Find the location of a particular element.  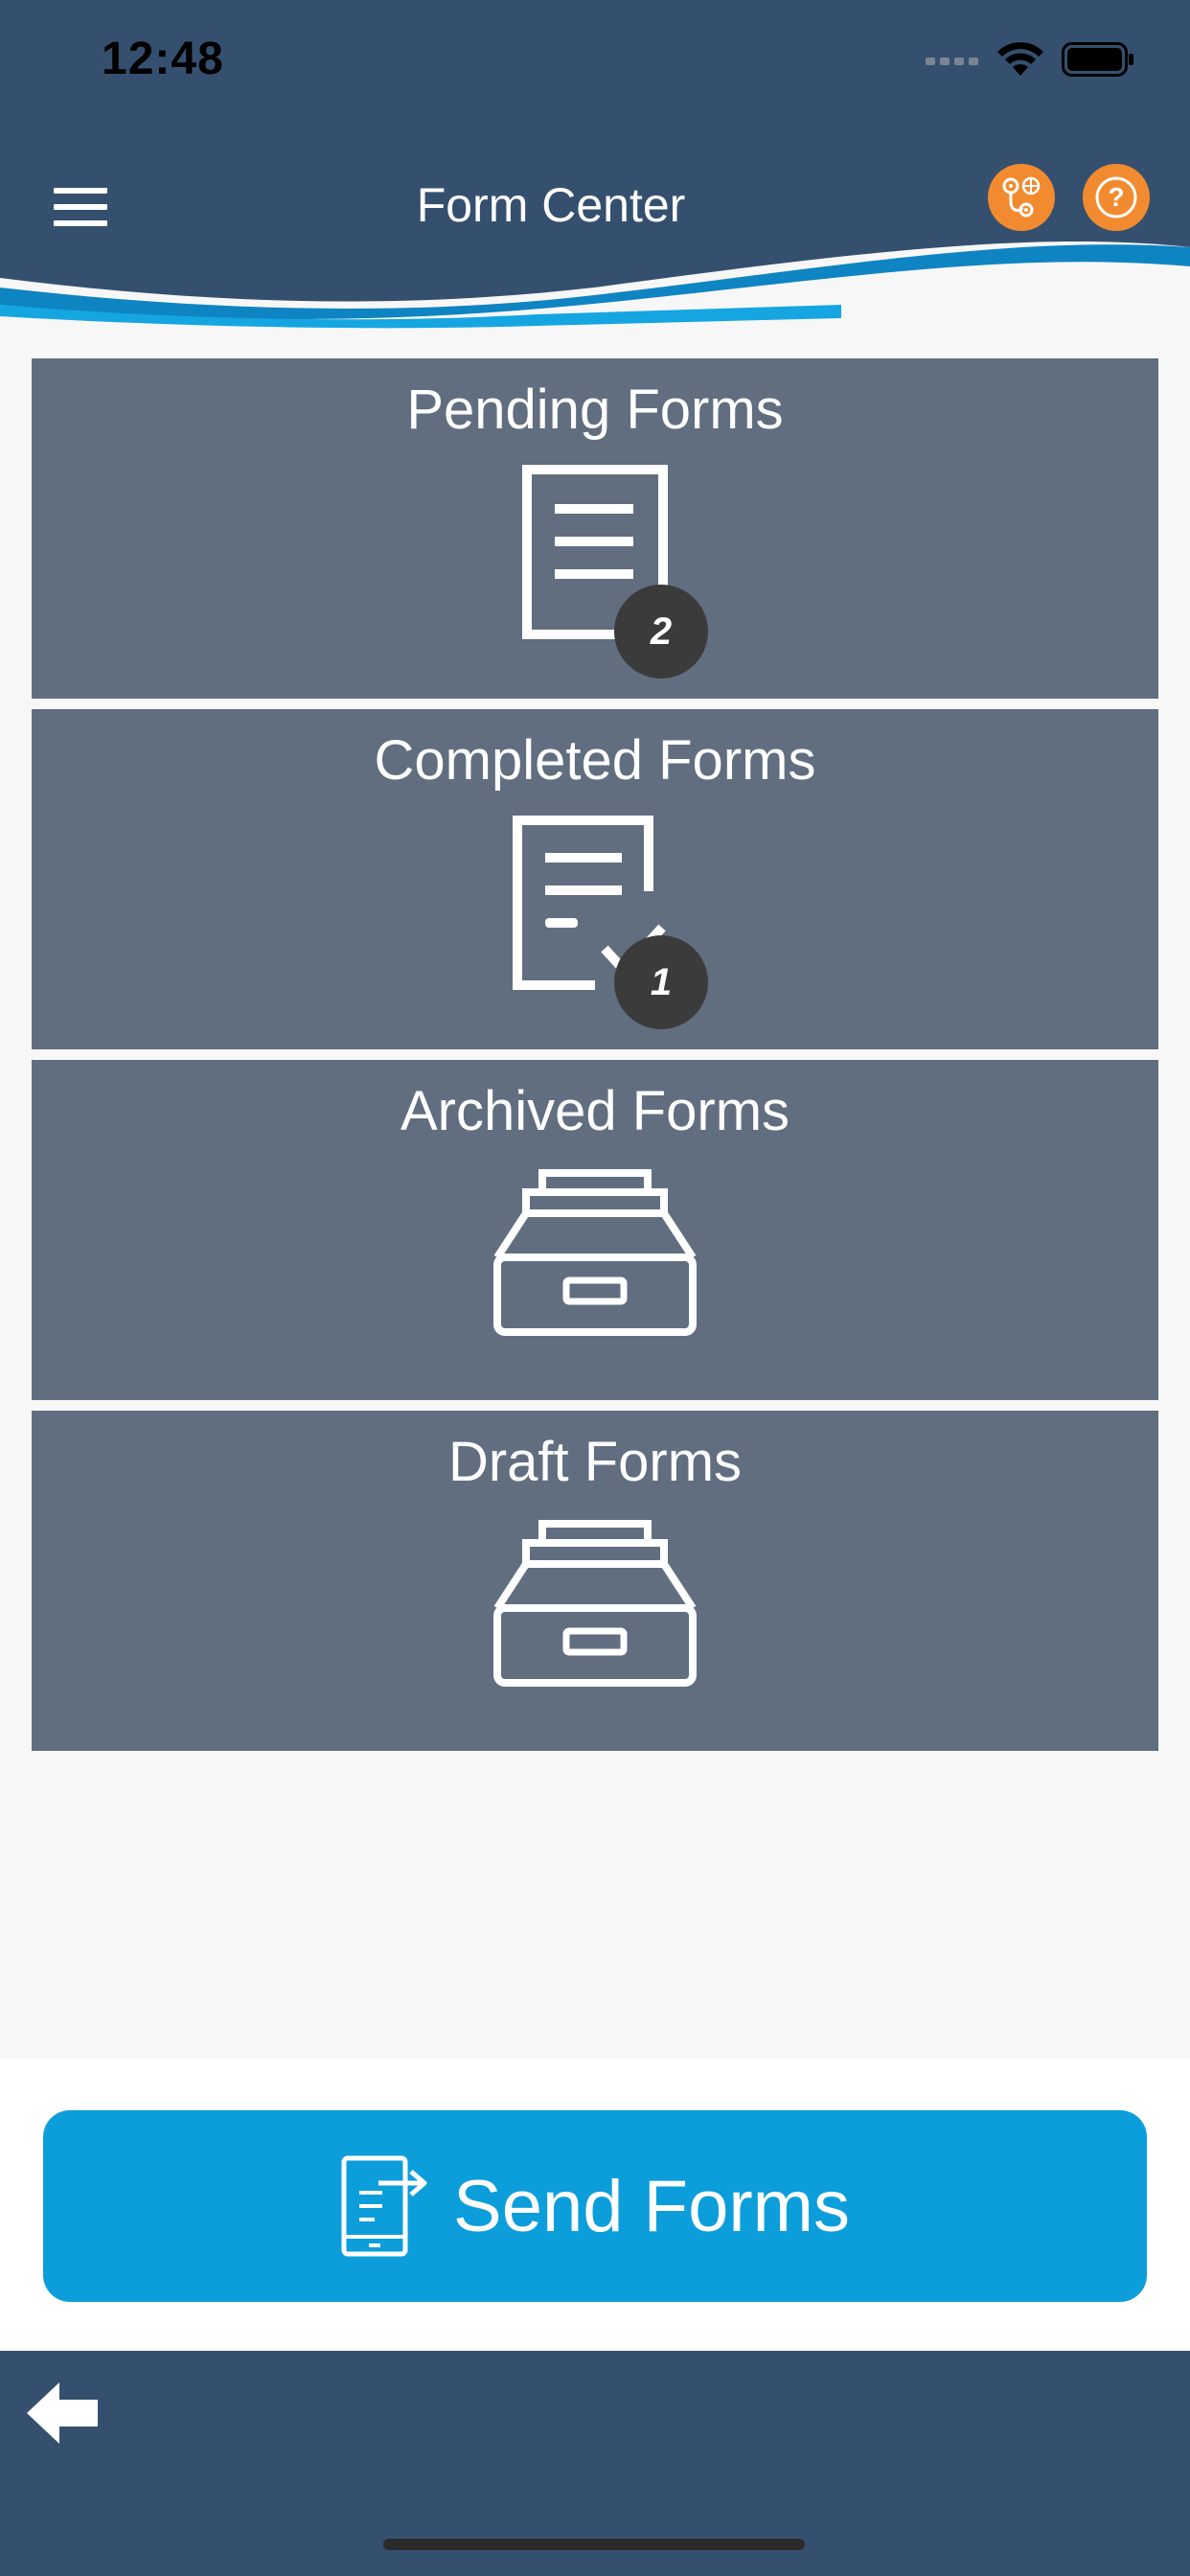

card-label: Completed Forms is located at coordinates (595, 760).